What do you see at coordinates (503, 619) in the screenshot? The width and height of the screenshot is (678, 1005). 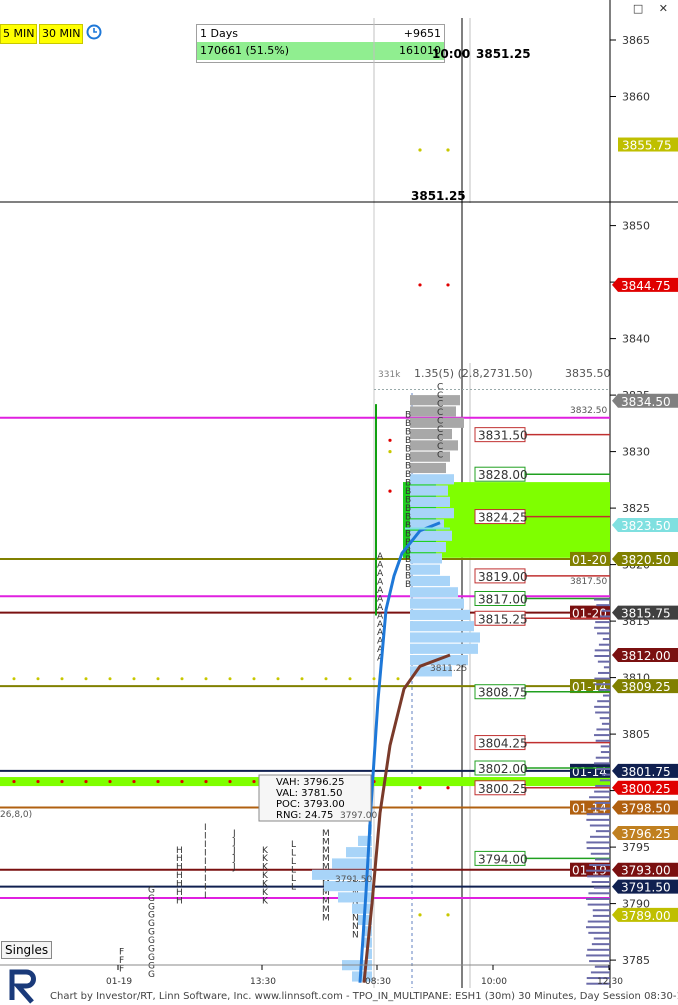 I see `level-text-5: 3815.25` at bounding box center [503, 619].